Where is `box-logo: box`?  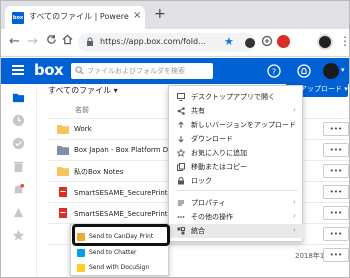
box-logo: box is located at coordinates (49, 70).